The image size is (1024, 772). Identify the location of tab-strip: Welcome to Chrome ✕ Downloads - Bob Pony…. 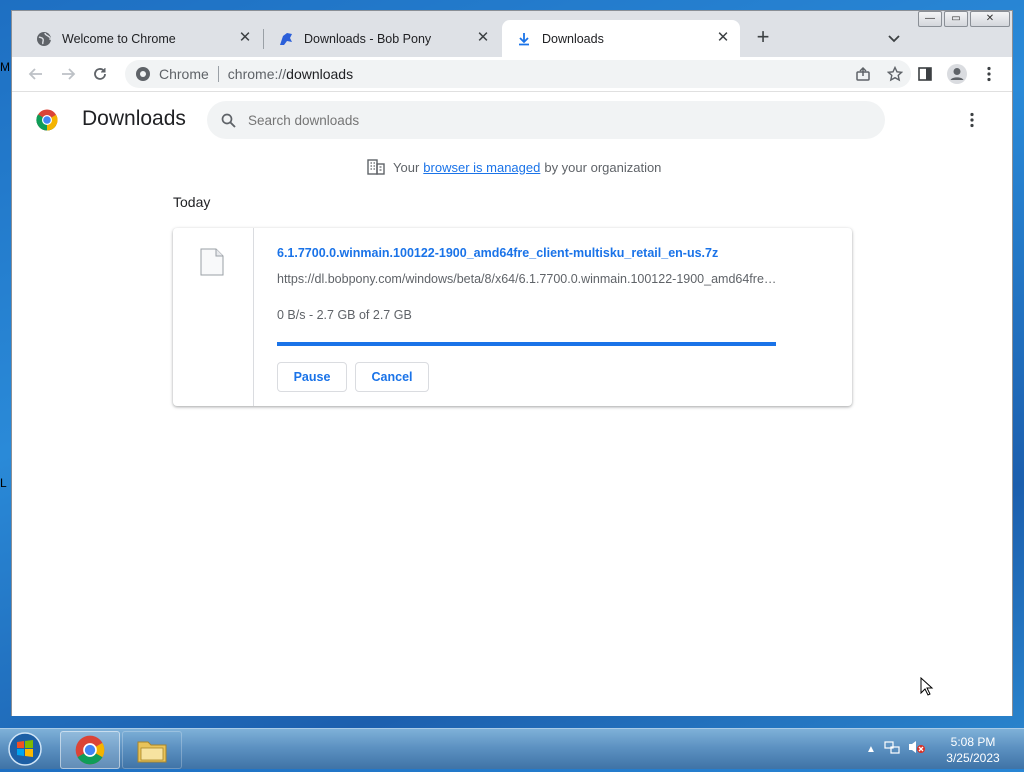
(512, 34).